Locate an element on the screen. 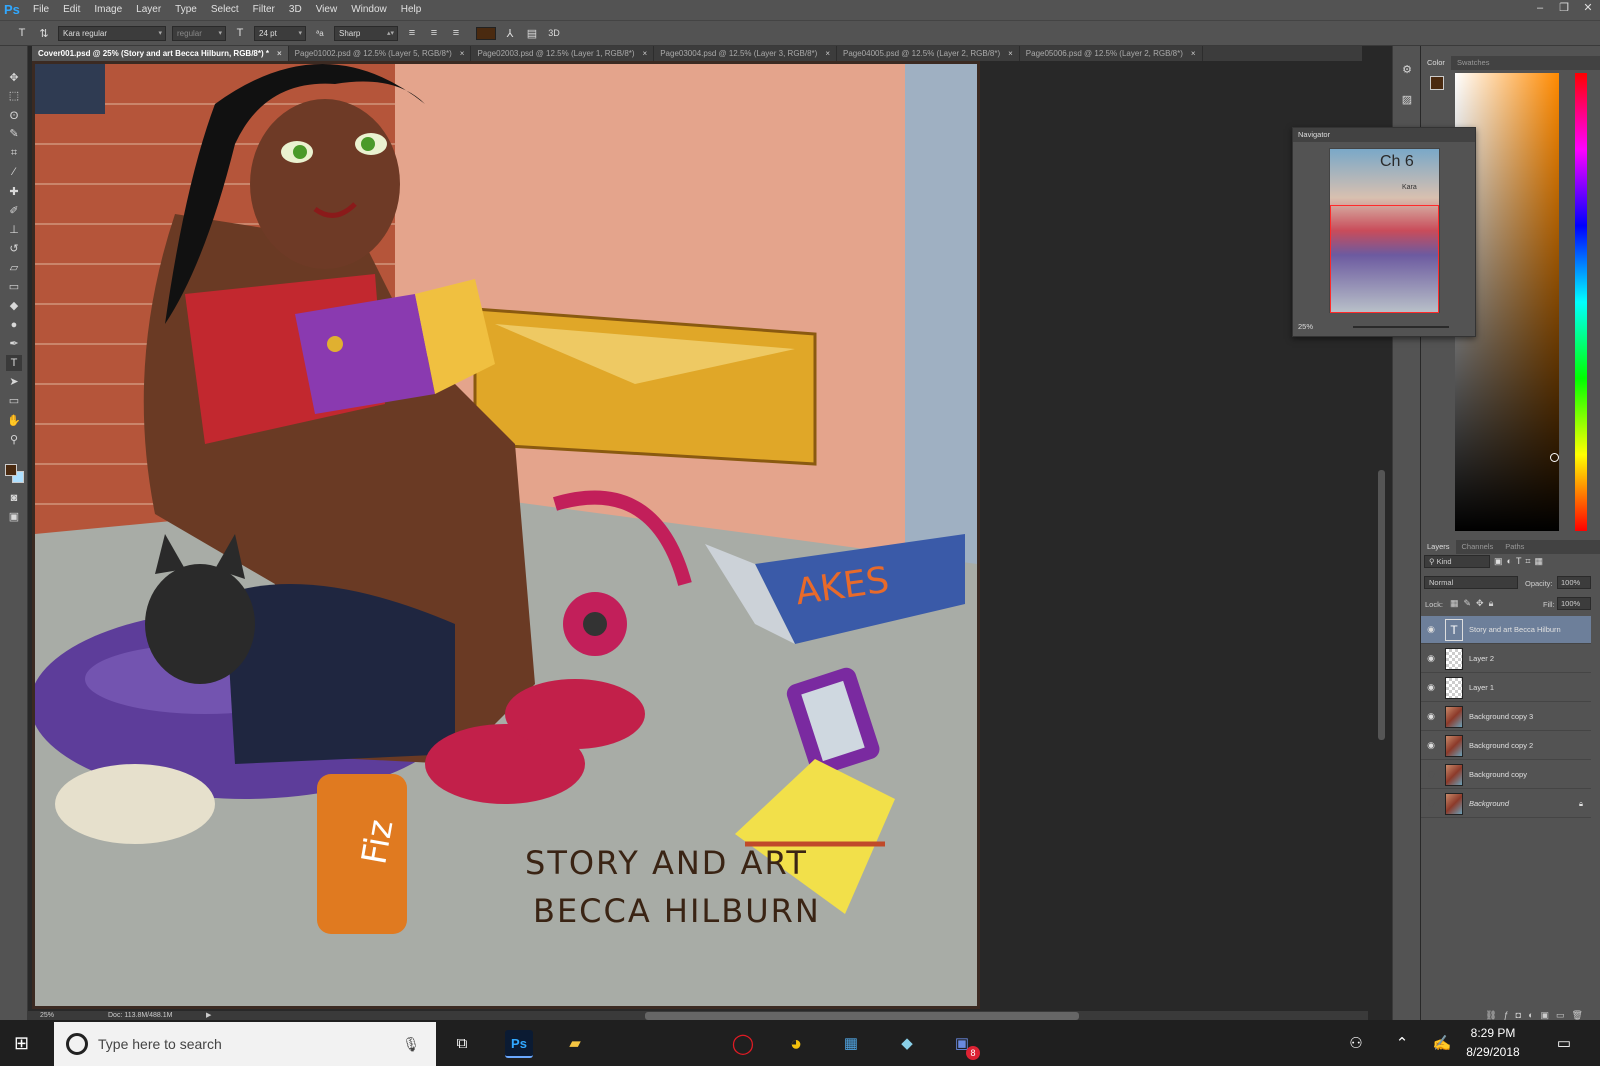 The width and height of the screenshot is (1600, 1066). text-color-swatch is located at coordinates (486, 33).